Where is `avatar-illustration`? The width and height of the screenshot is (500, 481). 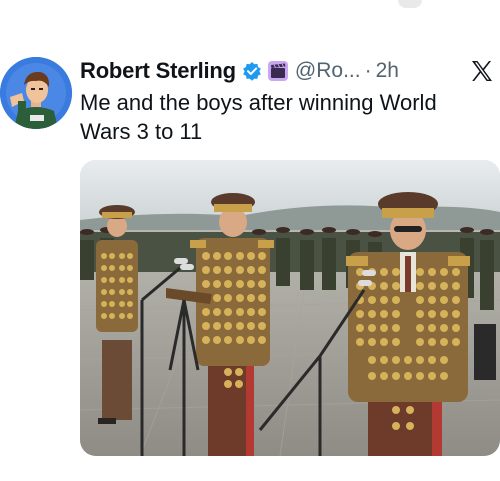 avatar-illustration is located at coordinates (36, 93).